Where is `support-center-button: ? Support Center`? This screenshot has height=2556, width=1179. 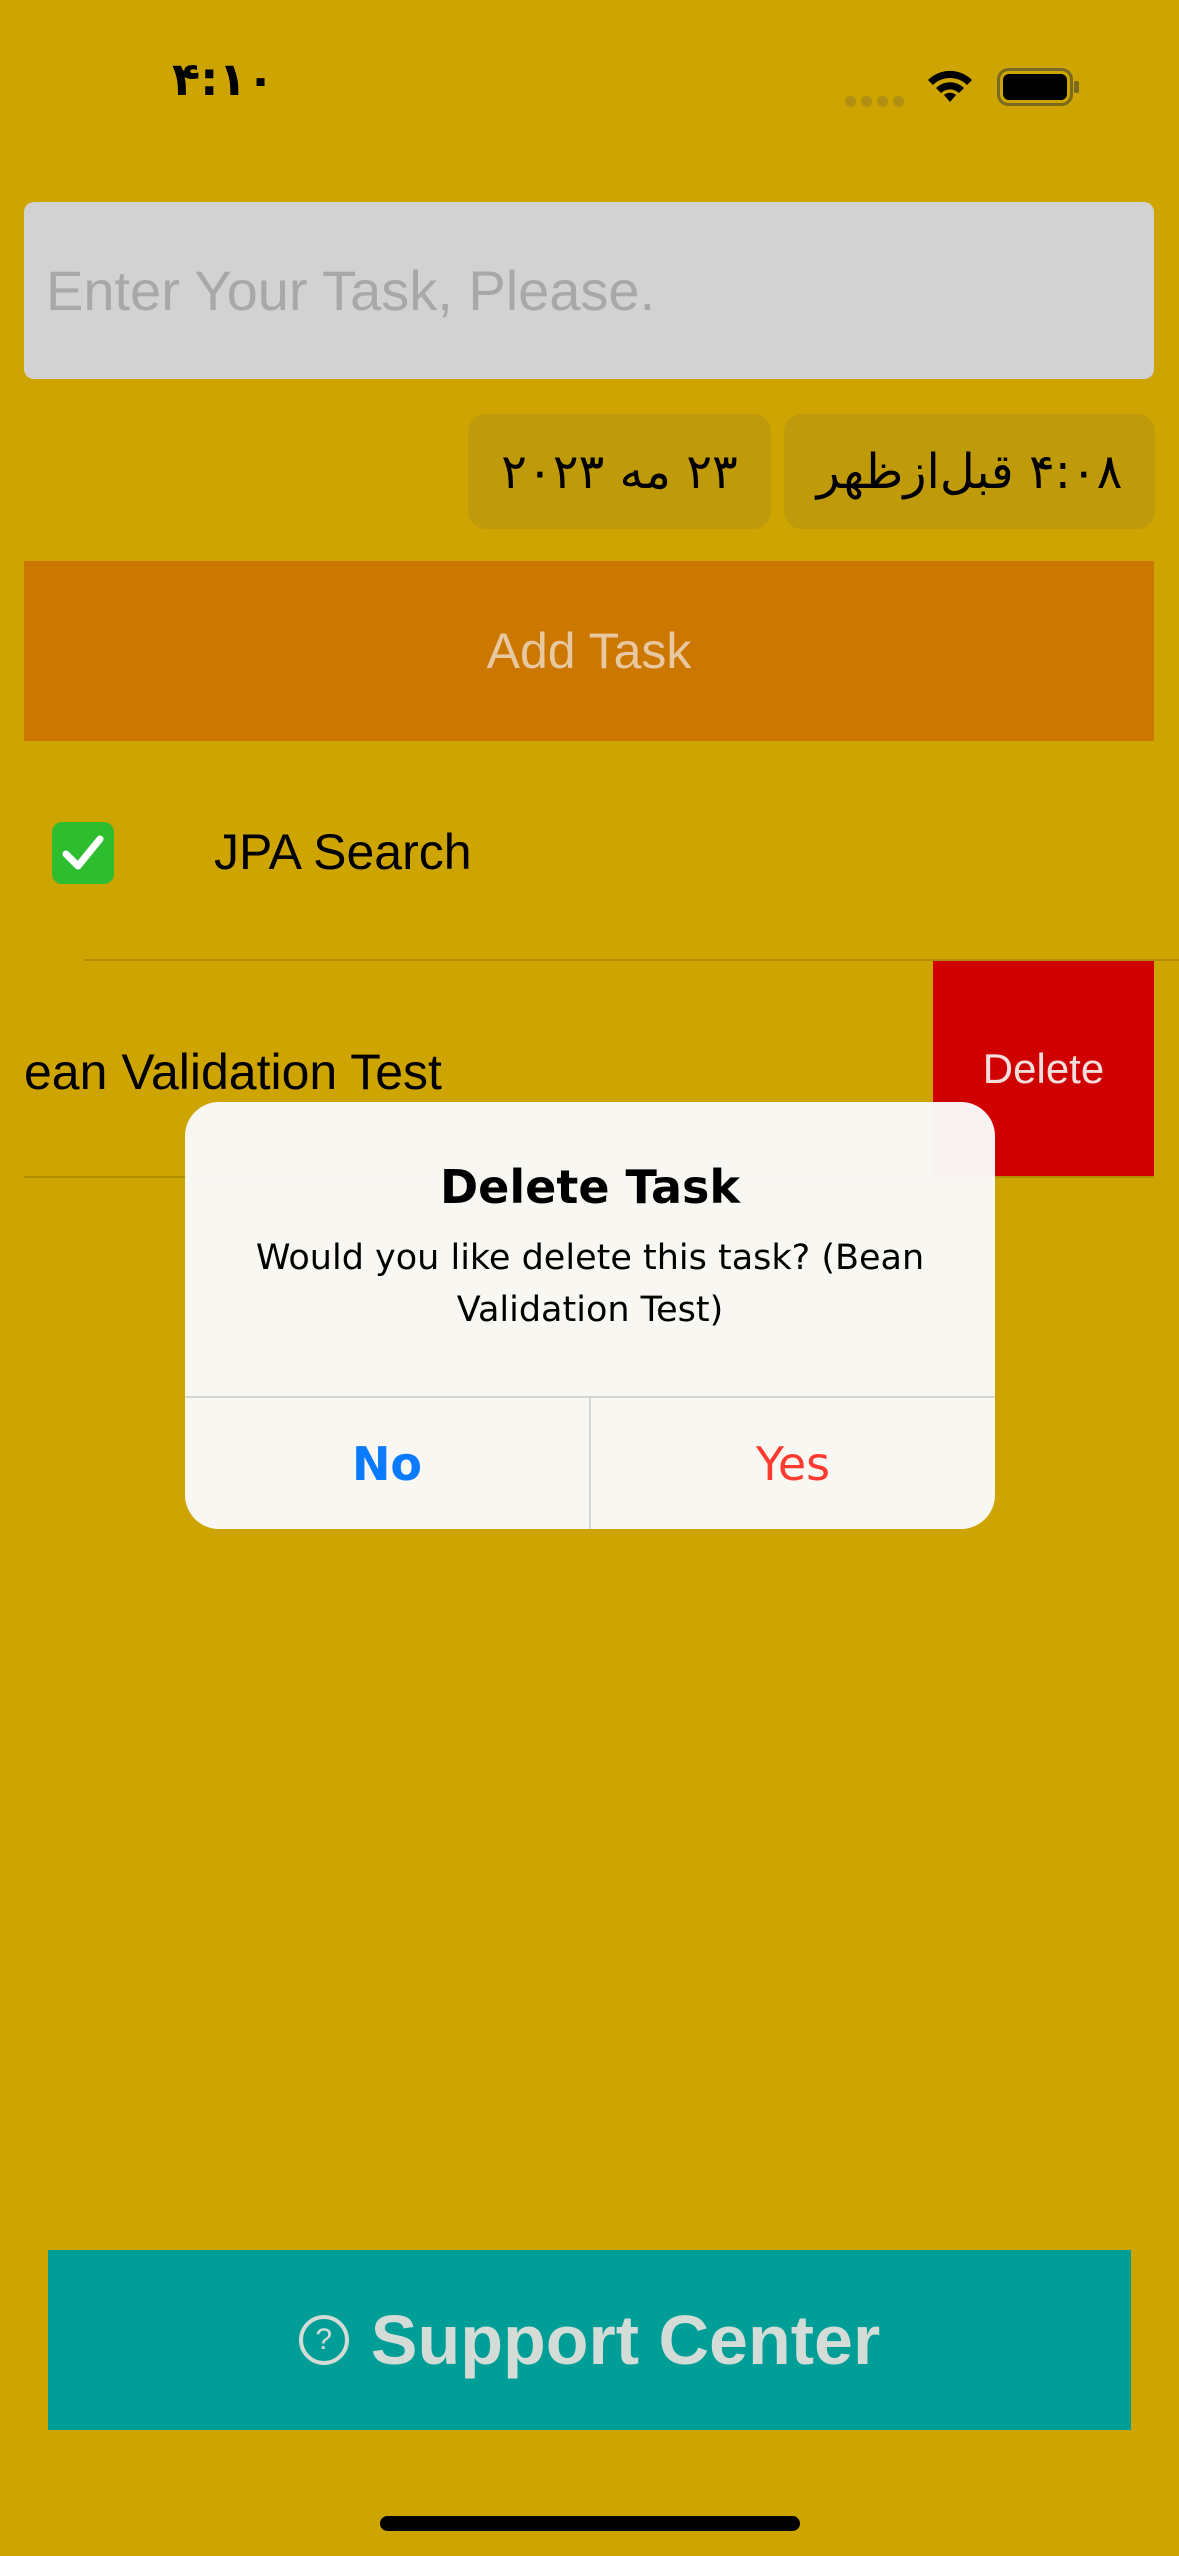 support-center-button: ? Support Center is located at coordinates (589, 2340).